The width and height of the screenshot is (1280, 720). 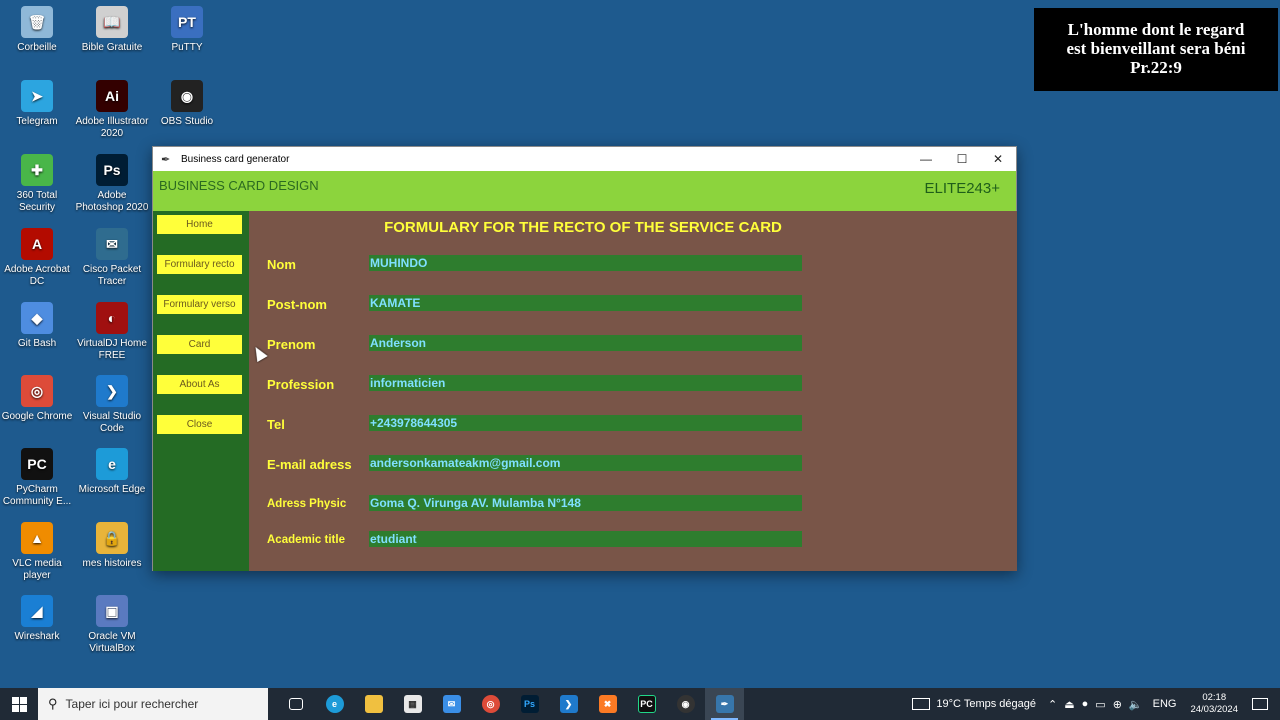 I want to click on post-nom-label: Post-nom, so click(x=297, y=304).